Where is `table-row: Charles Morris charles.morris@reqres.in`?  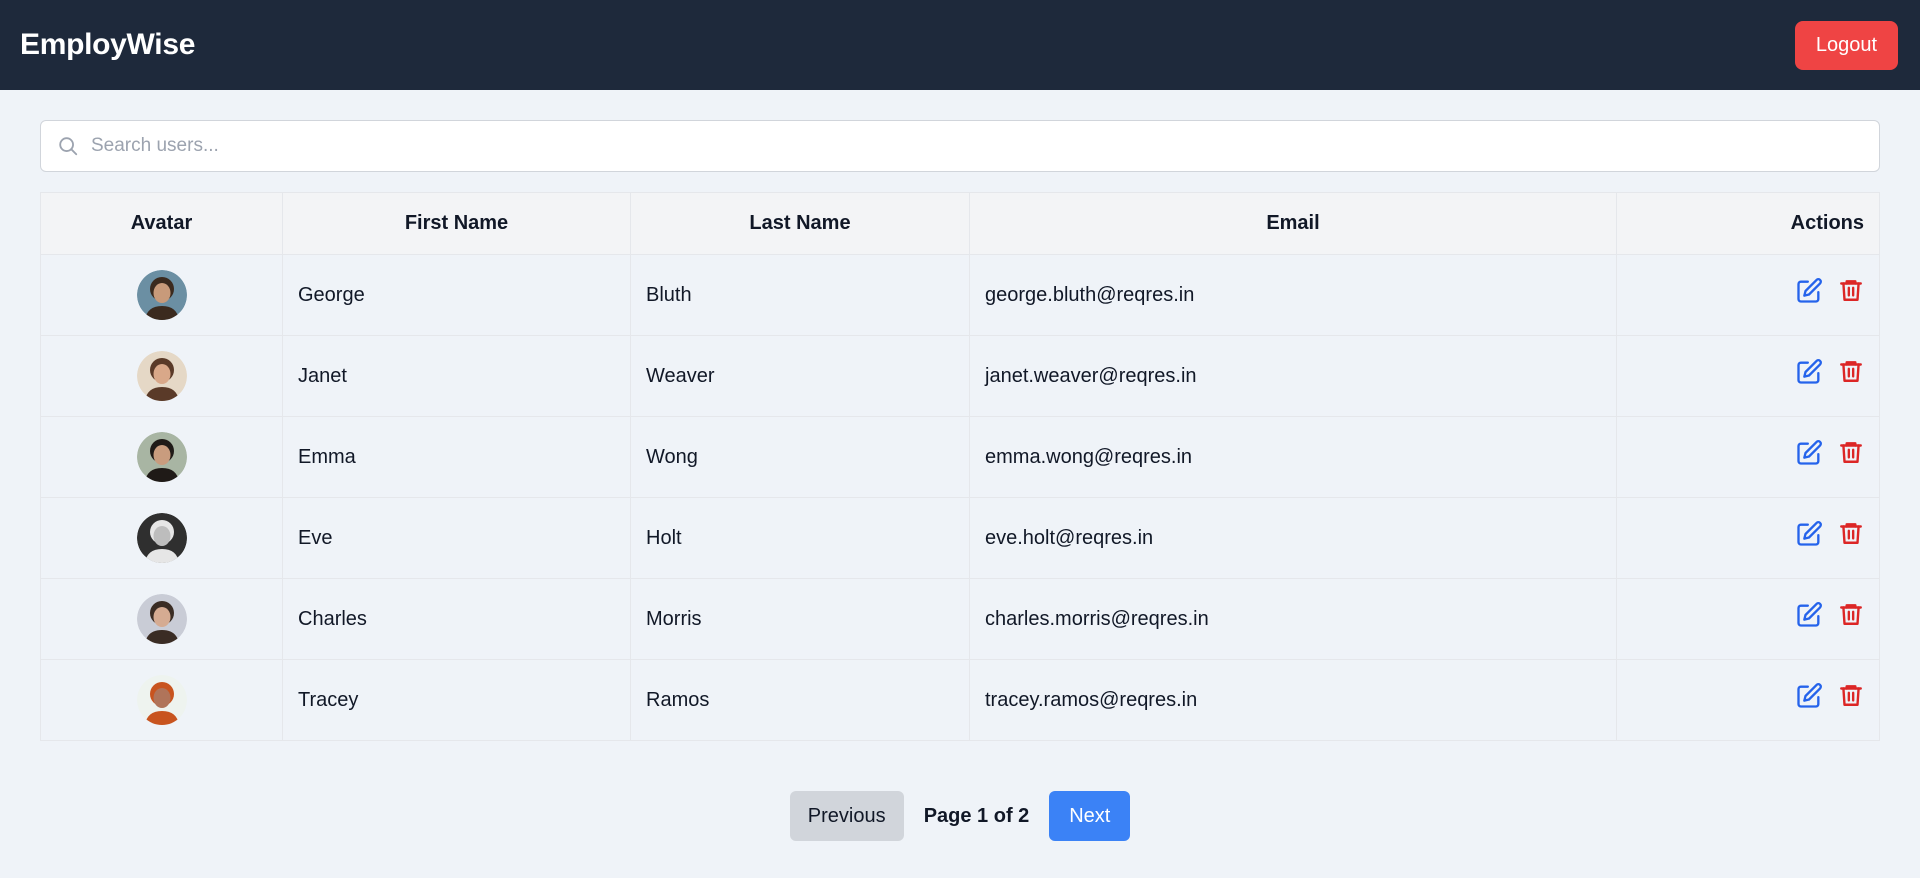 table-row: Charles Morris charles.morris@reqres.in is located at coordinates (960, 619).